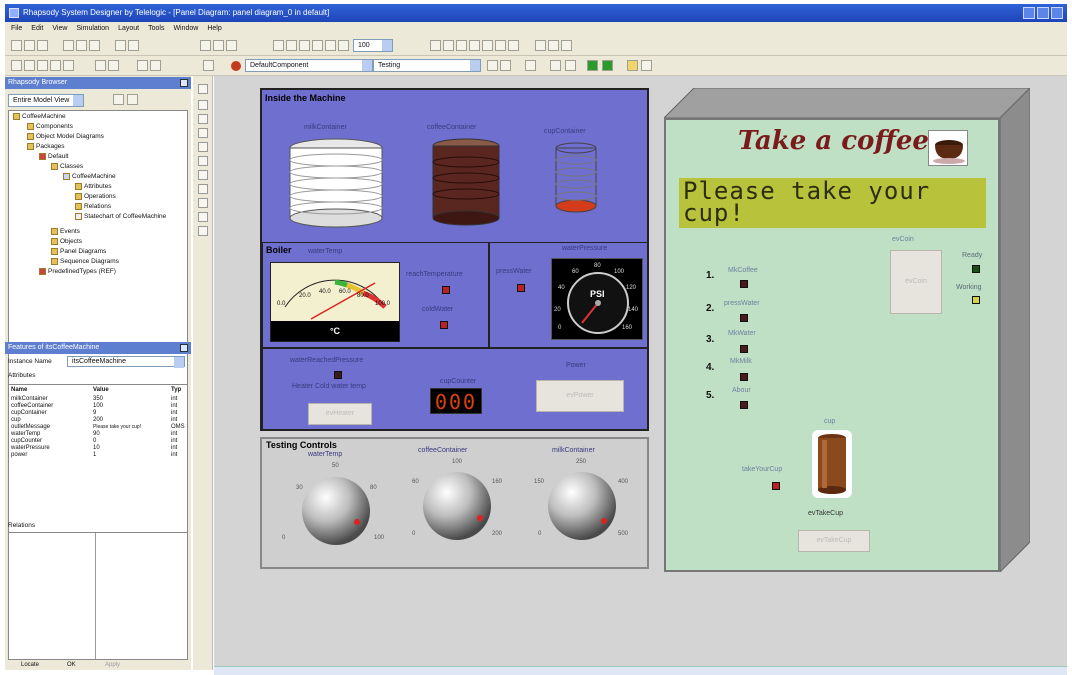 The image size is (1072, 675). I want to click on space-across-icon, so click(540, 45).